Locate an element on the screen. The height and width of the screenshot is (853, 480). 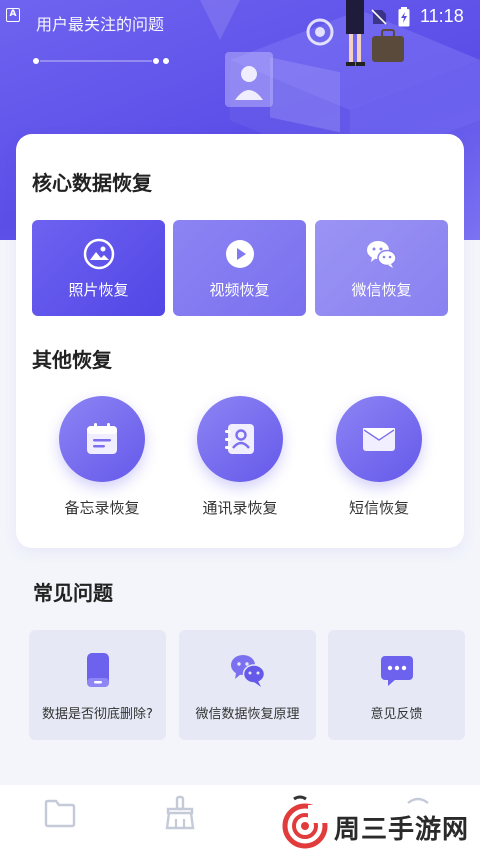
folder-icon is located at coordinates (60, 813).